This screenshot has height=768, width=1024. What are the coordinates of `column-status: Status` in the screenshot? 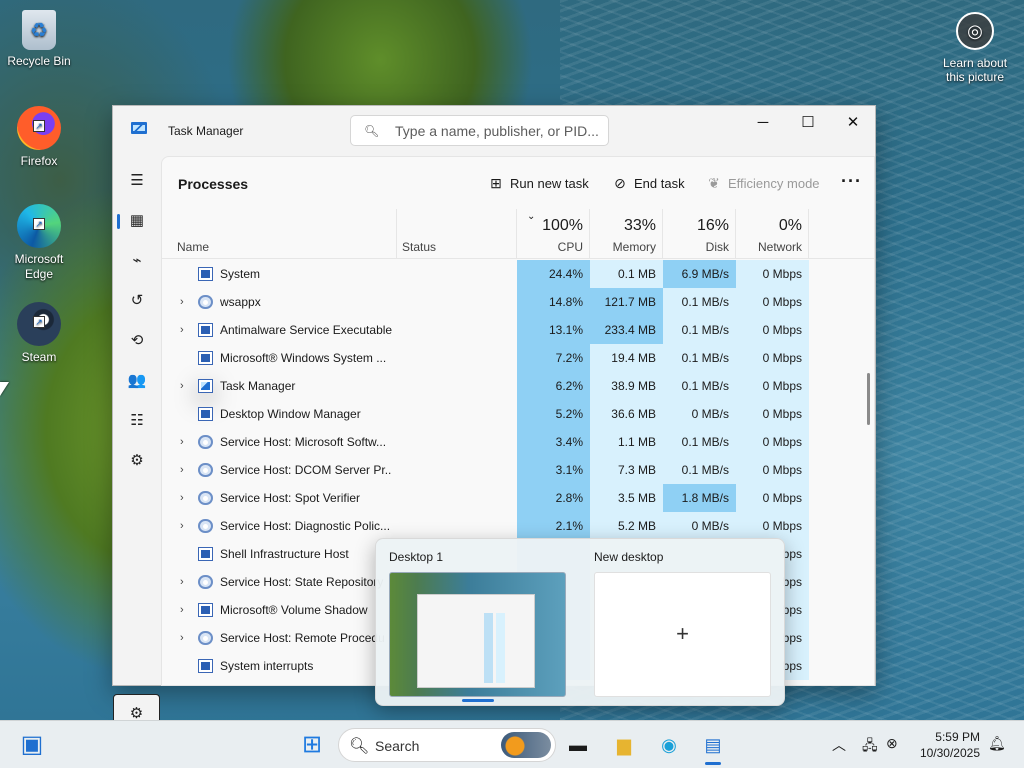 It's located at (457, 234).